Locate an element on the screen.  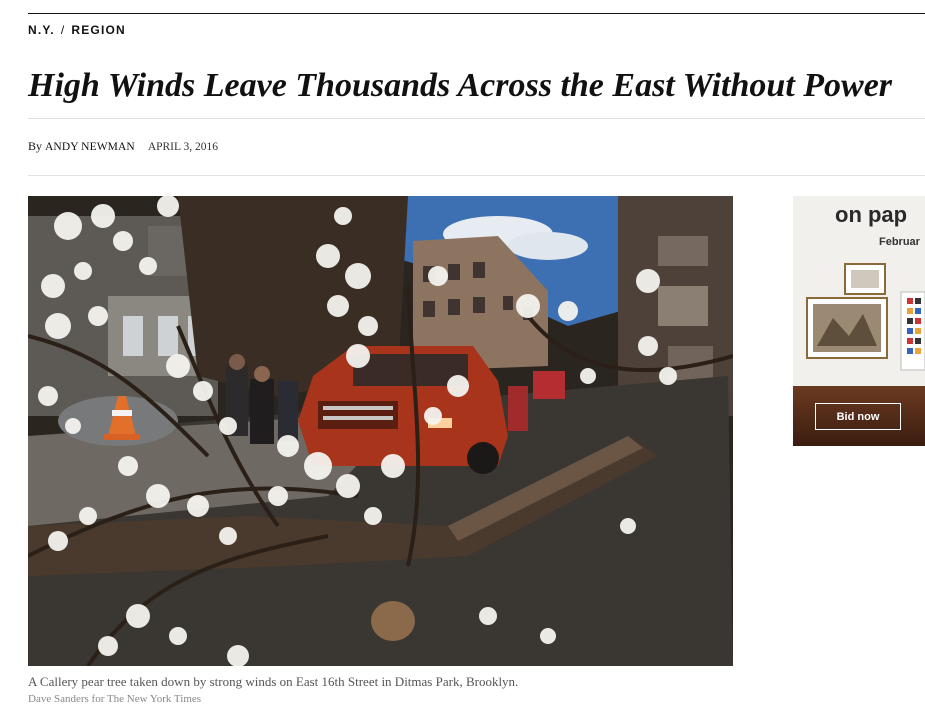
section-kicker: N.Y. / REGION is located at coordinates (77, 30).